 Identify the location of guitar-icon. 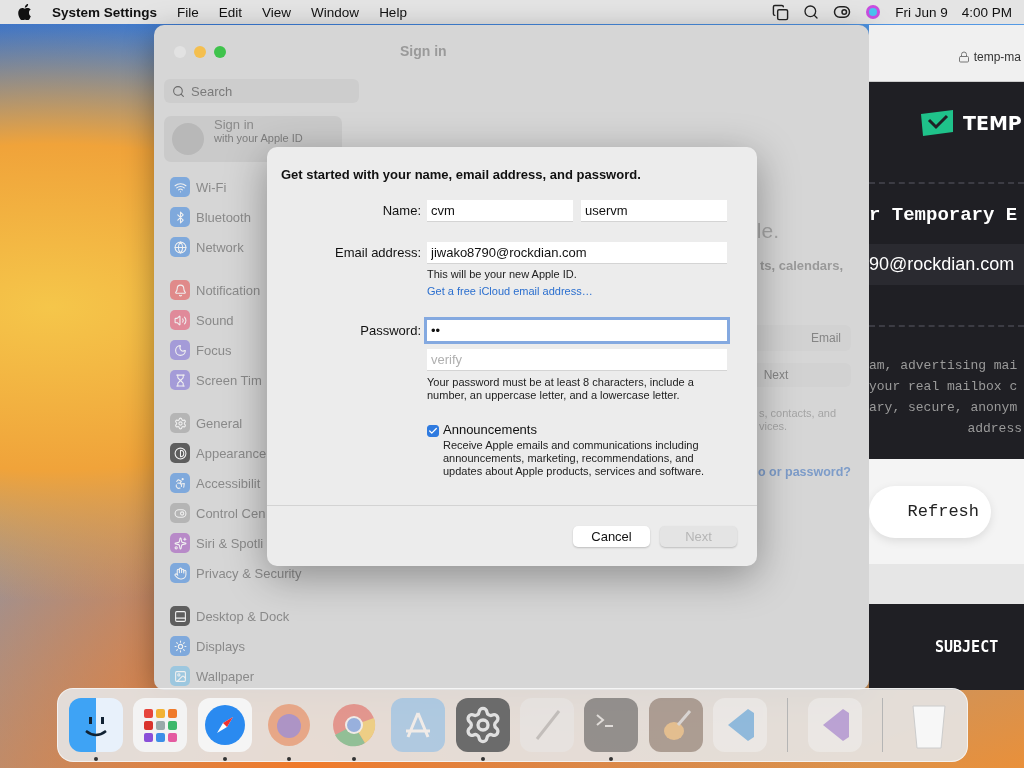
(675, 725).